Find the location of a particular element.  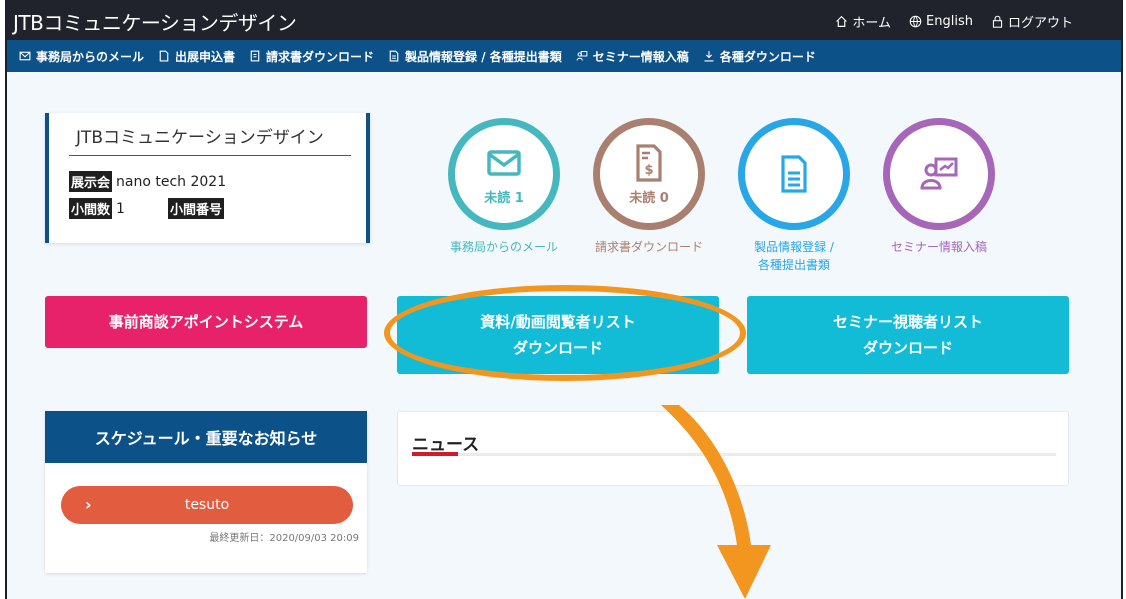

tile-invoice: $ 未読 0 請求書ダウンロード is located at coordinates (649, 187).